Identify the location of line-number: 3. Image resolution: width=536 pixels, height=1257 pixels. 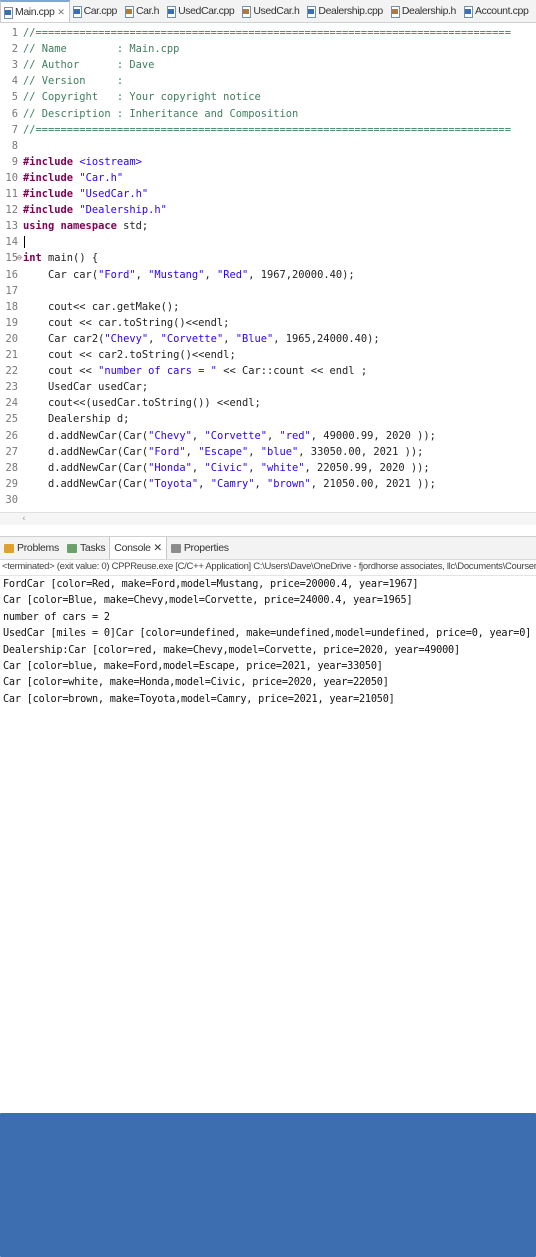
(14, 65).